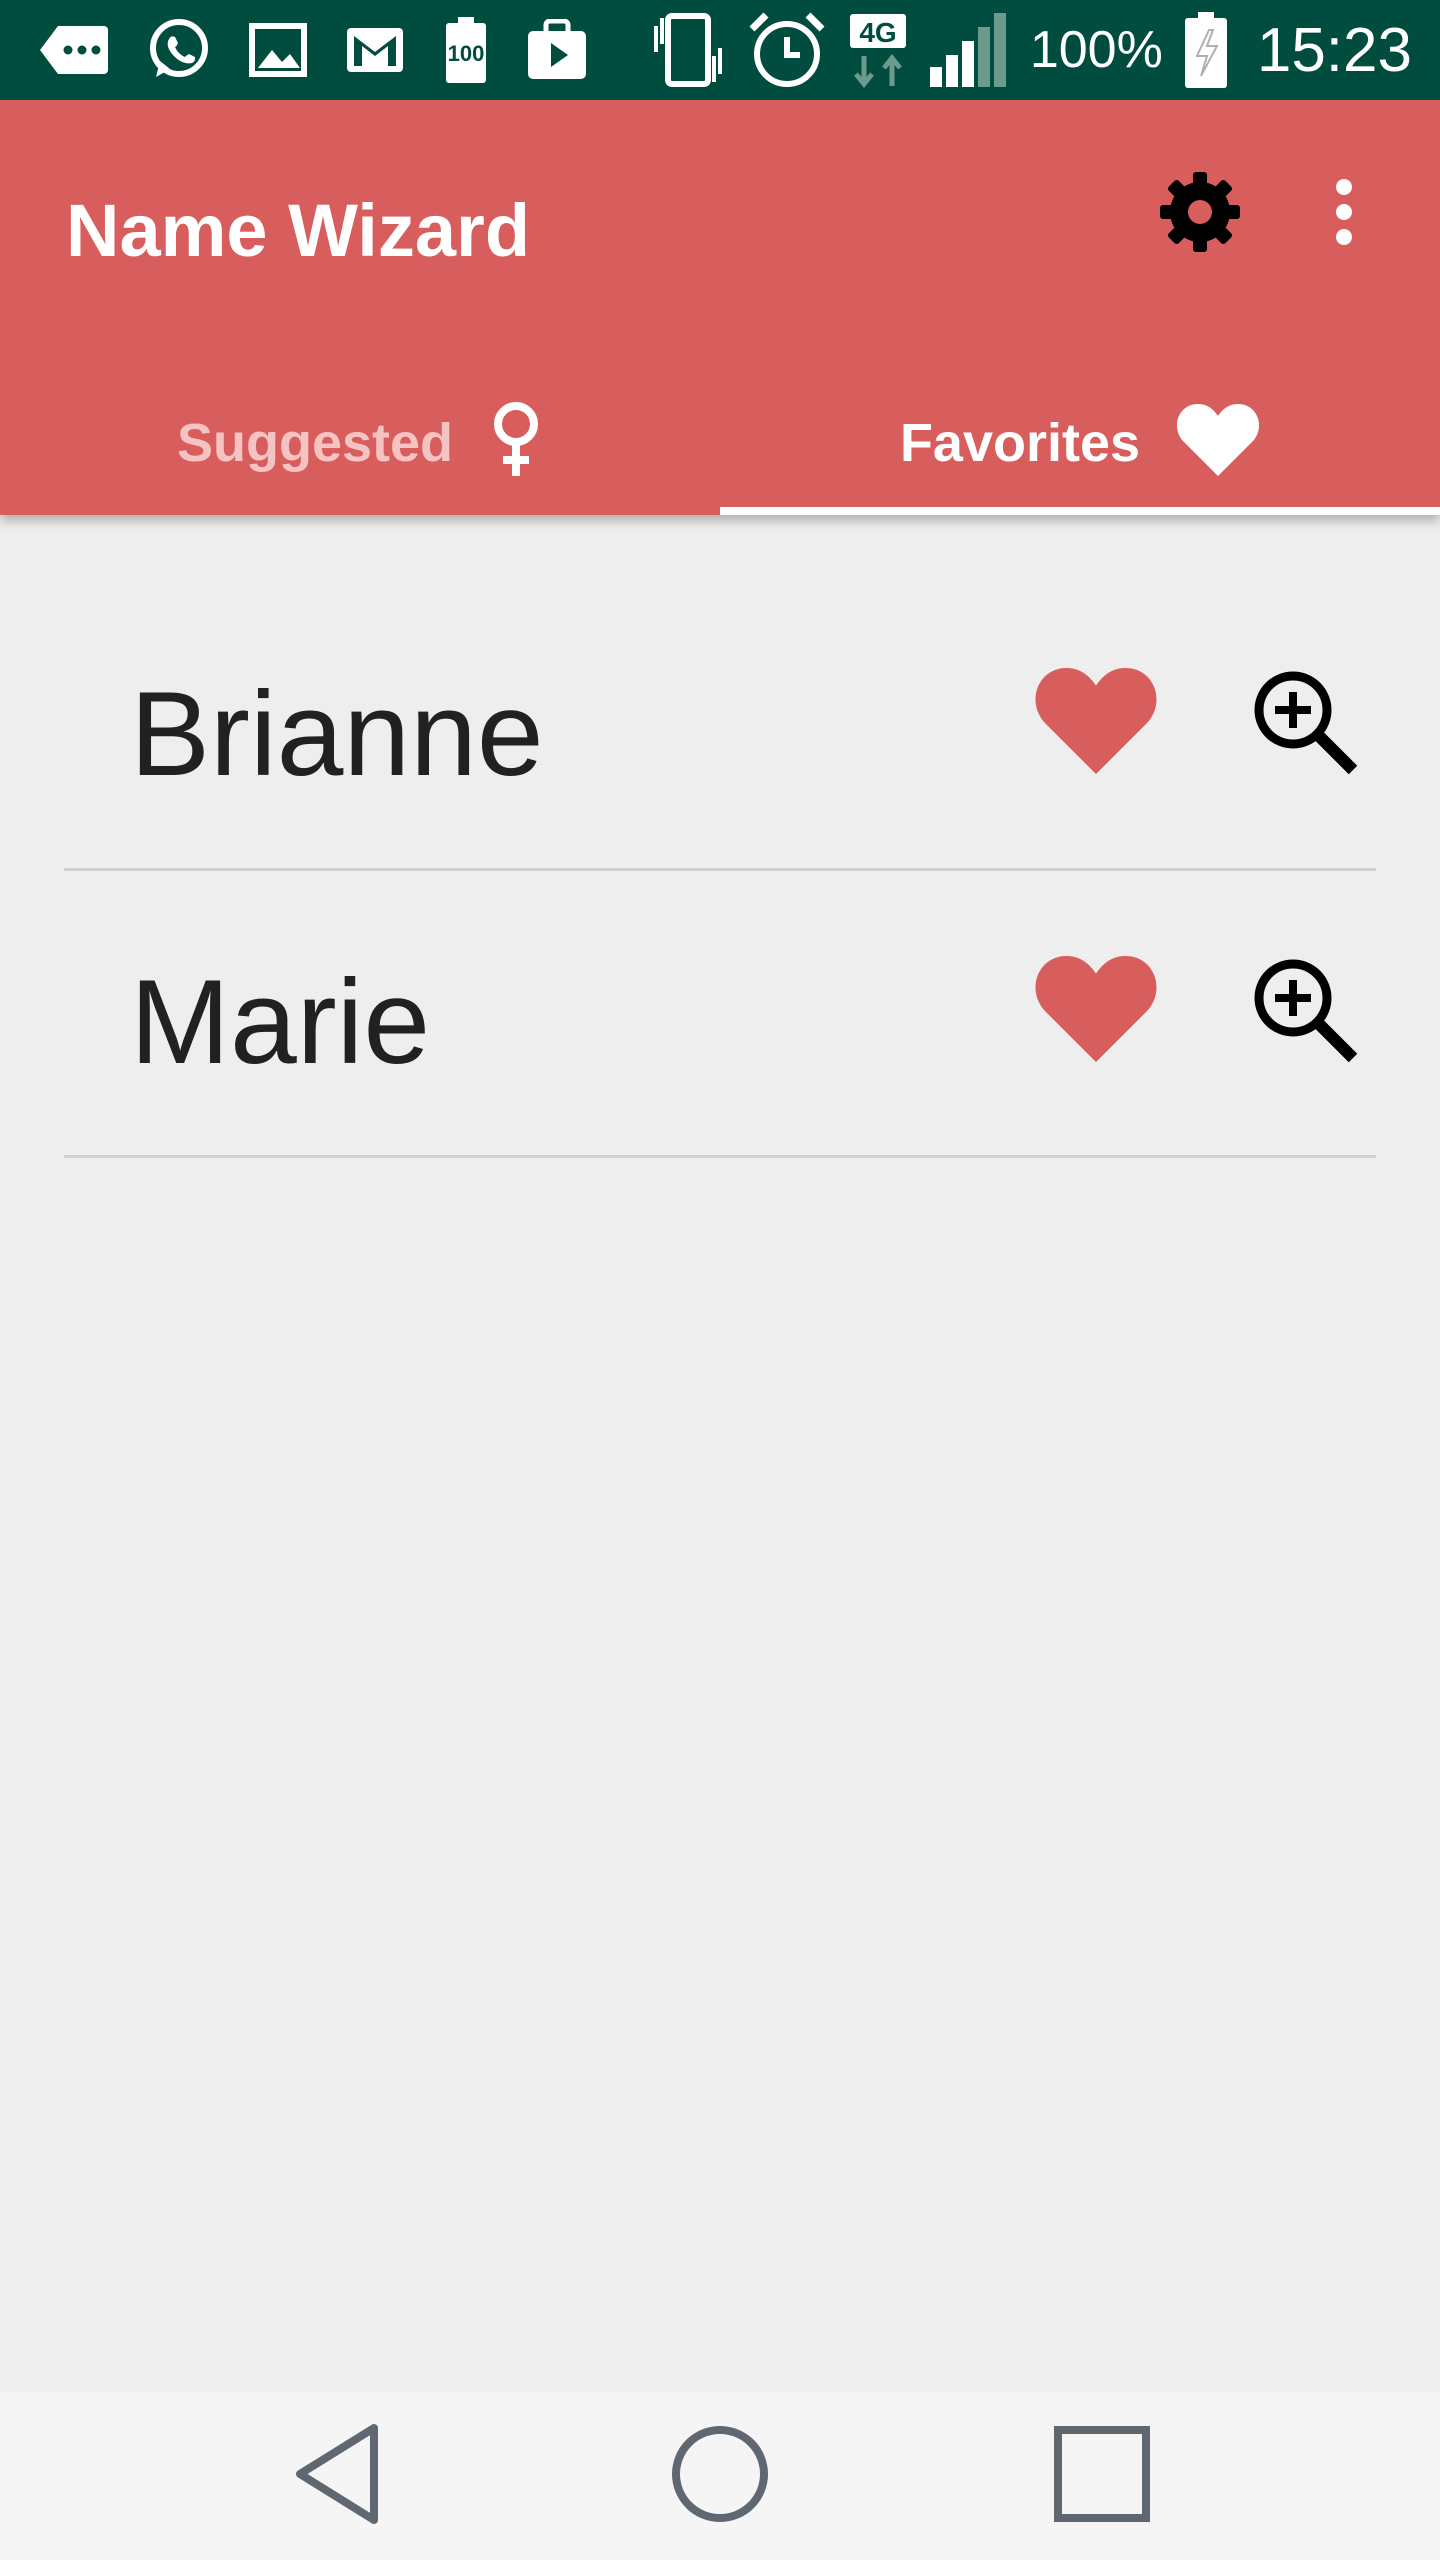 Image resolution: width=1440 pixels, height=2560 pixels. I want to click on list-item: Brianne, so click(720, 658).